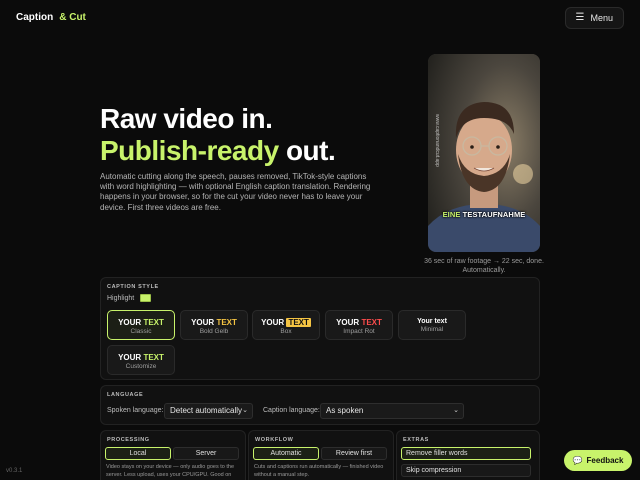 The image size is (640, 480). What do you see at coordinates (354, 453) in the screenshot?
I see `workflow-review-button: Review first` at bounding box center [354, 453].